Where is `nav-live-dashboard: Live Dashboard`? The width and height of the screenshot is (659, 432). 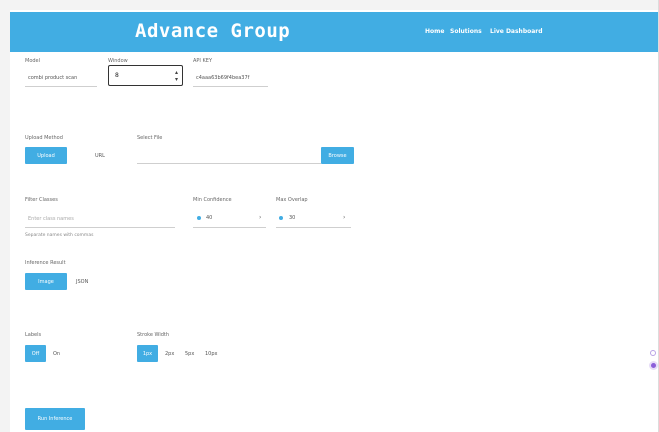 nav-live-dashboard: Live Dashboard is located at coordinates (516, 31).